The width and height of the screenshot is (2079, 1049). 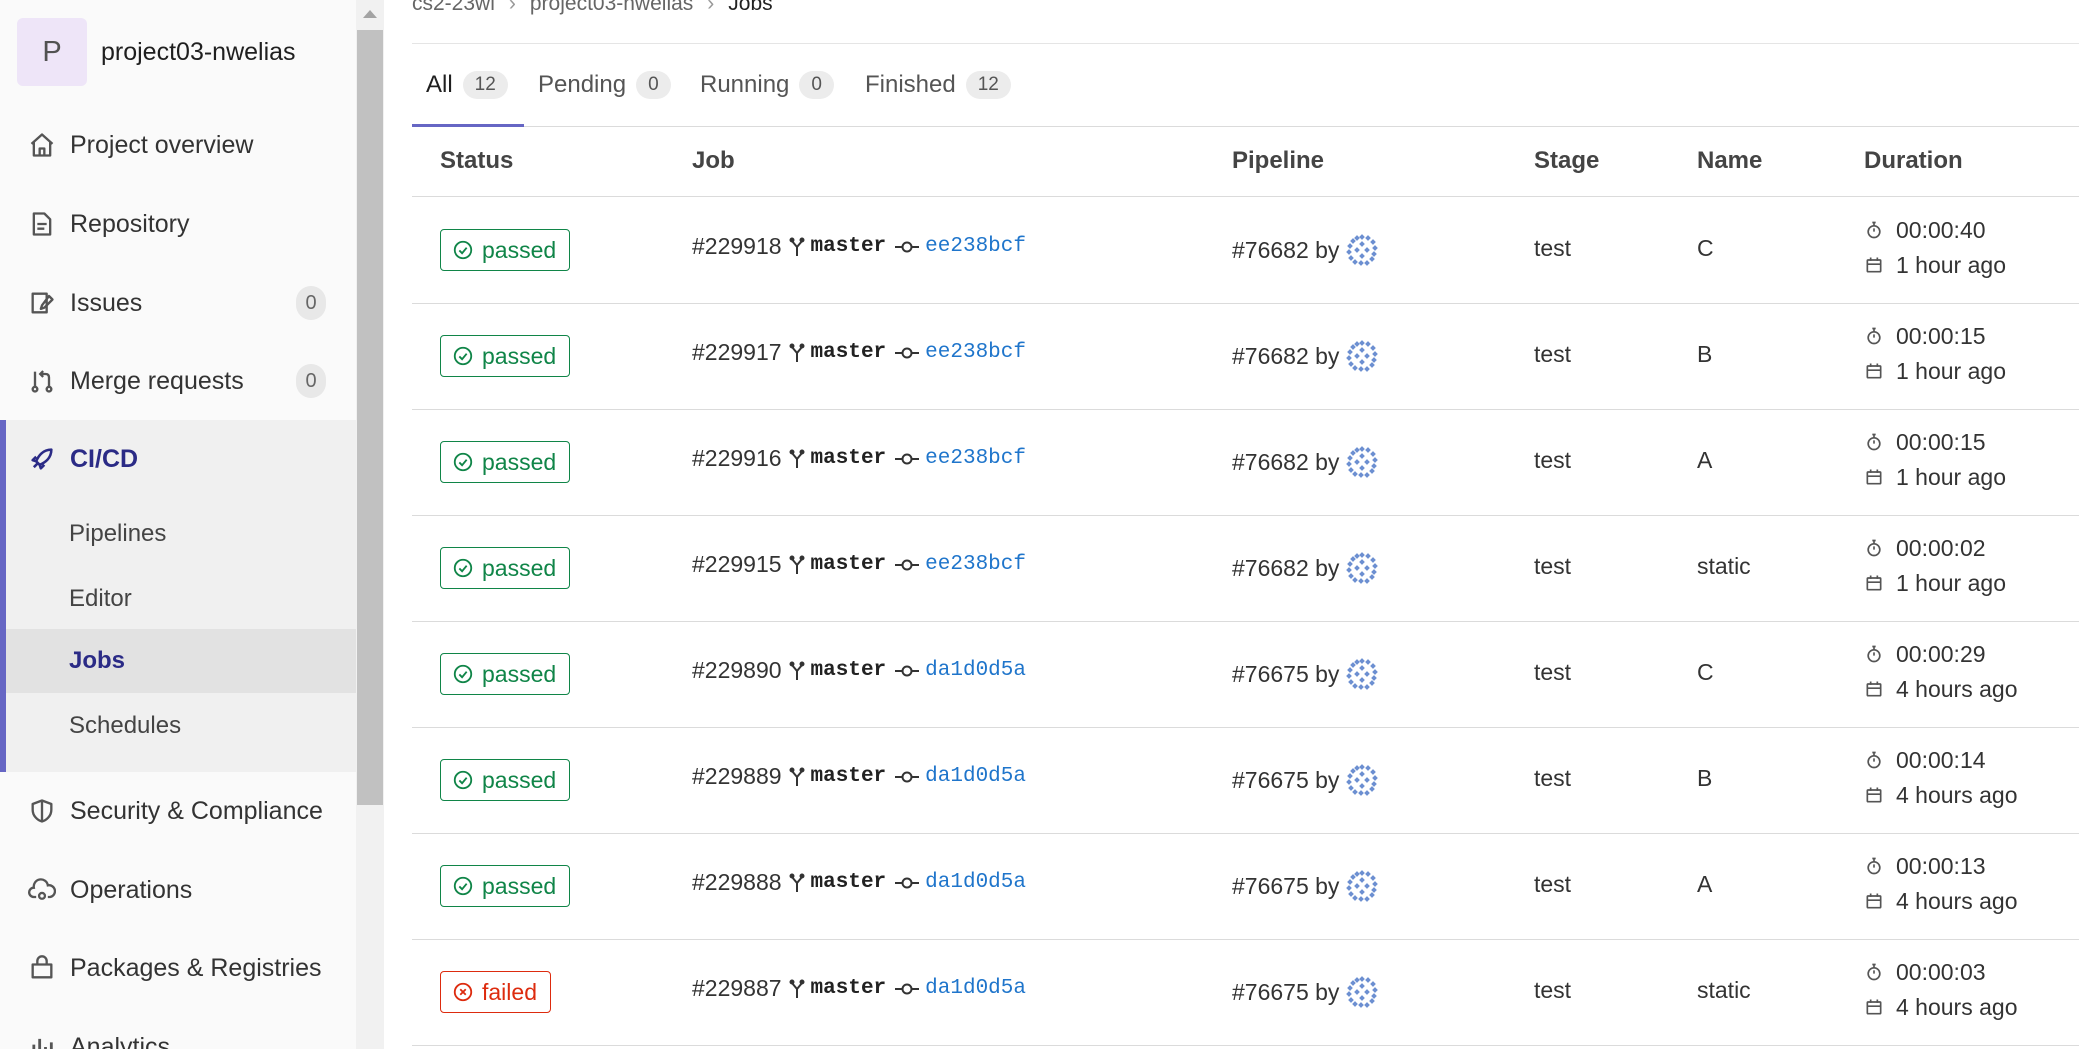 What do you see at coordinates (467, 85) in the screenshot?
I see `tab-all: All 12` at bounding box center [467, 85].